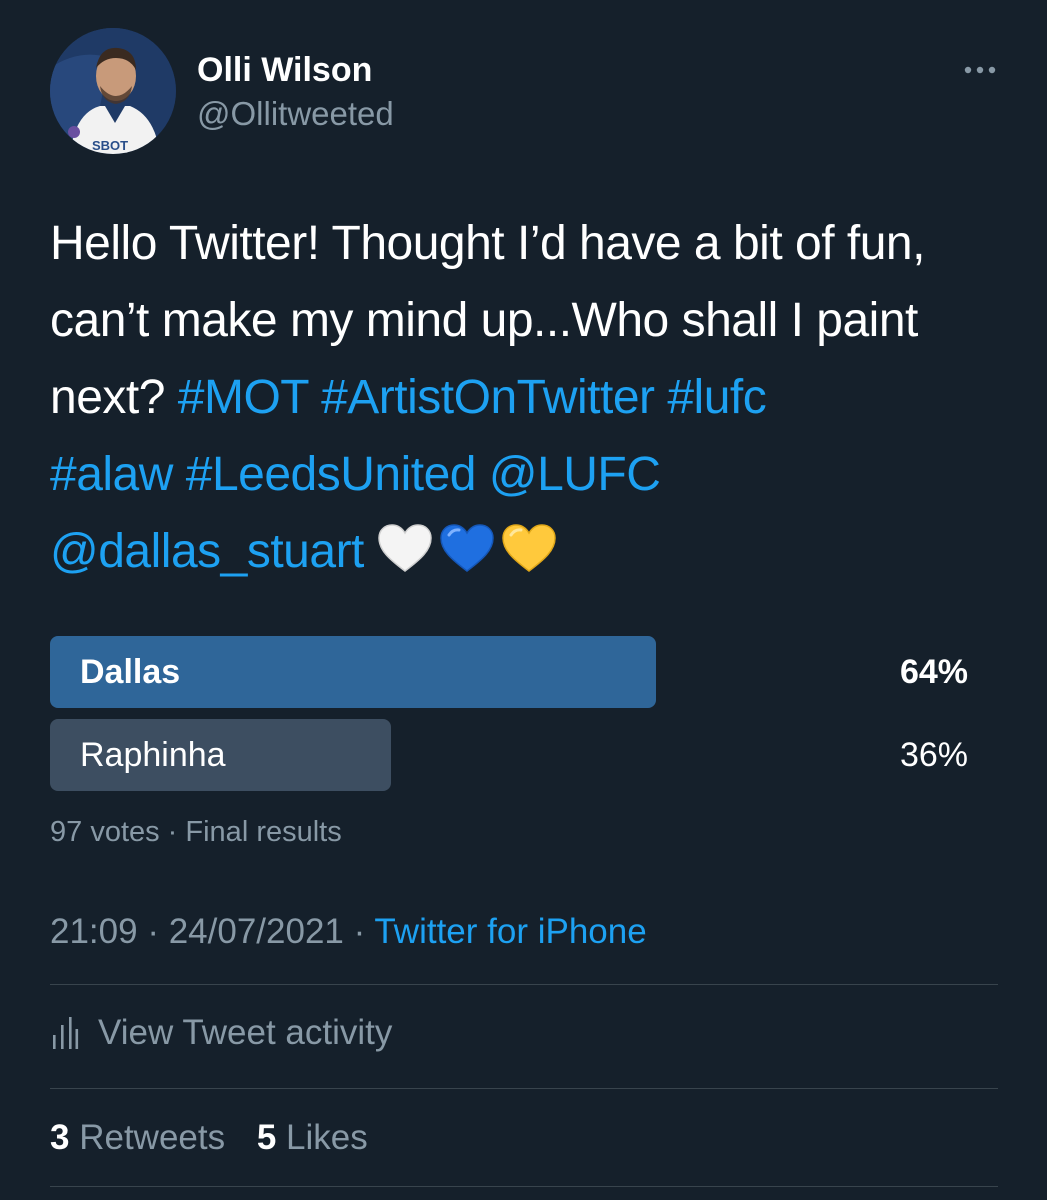 The width and height of the screenshot is (1047, 1200). Describe the element at coordinates (404, 548) in the screenshot. I see `white-heart-icon` at that location.